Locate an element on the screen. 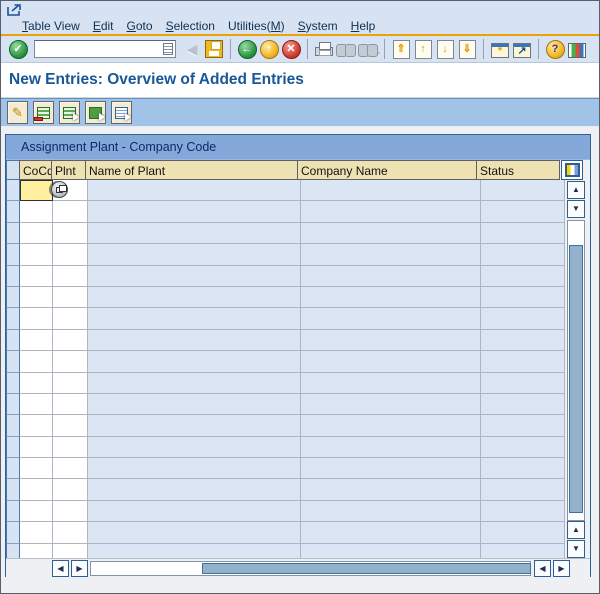 This screenshot has height=594, width=600. scroll-right-button: ▶ is located at coordinates (79, 568).